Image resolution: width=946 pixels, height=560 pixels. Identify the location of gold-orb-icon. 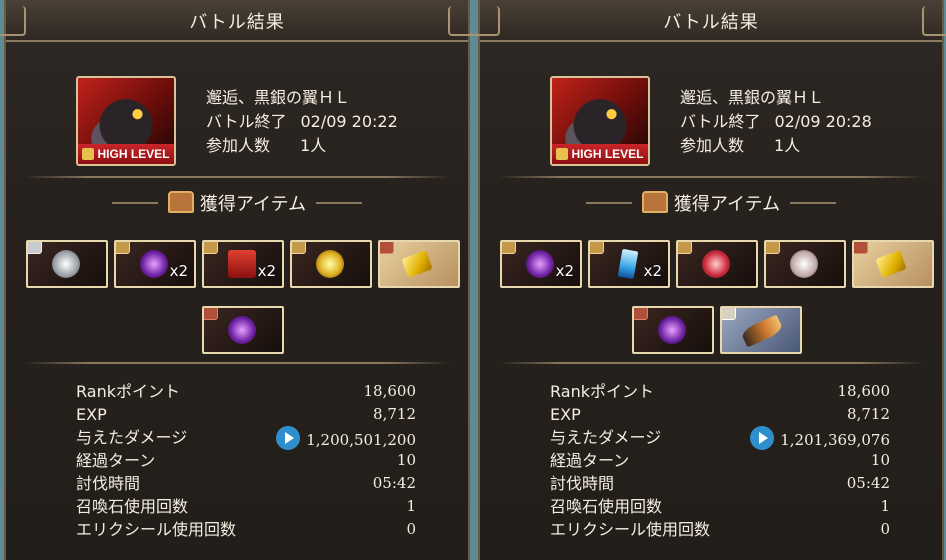
(330, 264).